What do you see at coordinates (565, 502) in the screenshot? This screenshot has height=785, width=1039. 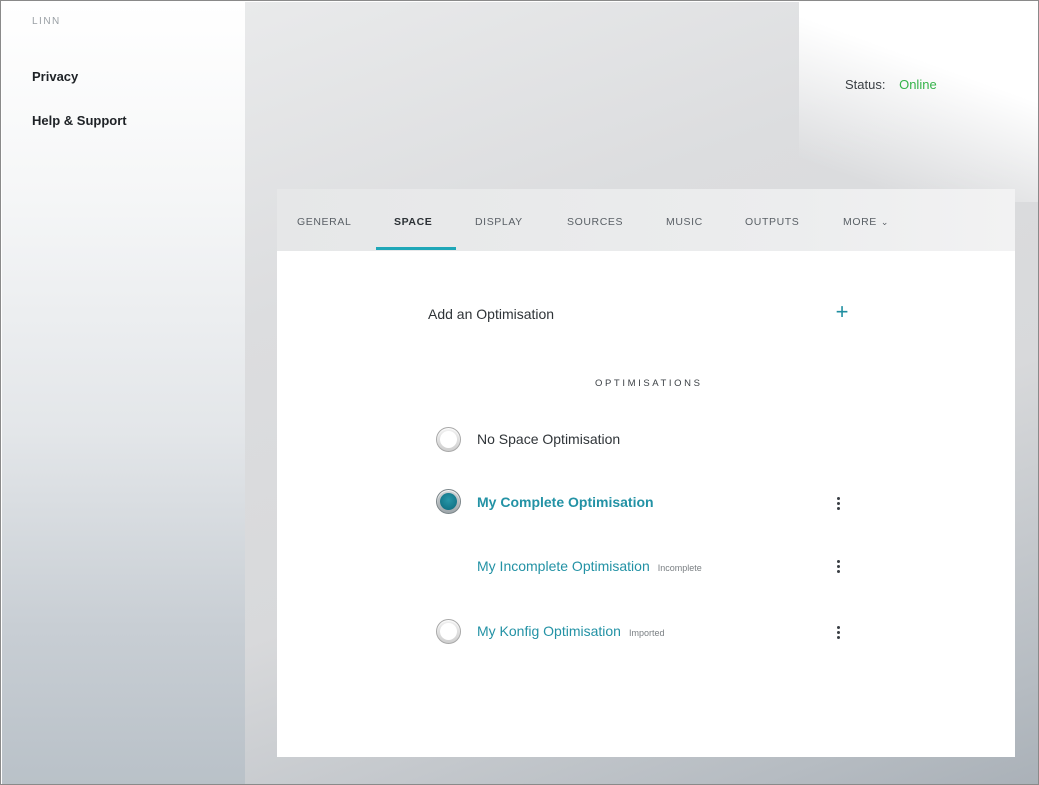 I see `optimisation-name: My Complete Optimisation` at bounding box center [565, 502].